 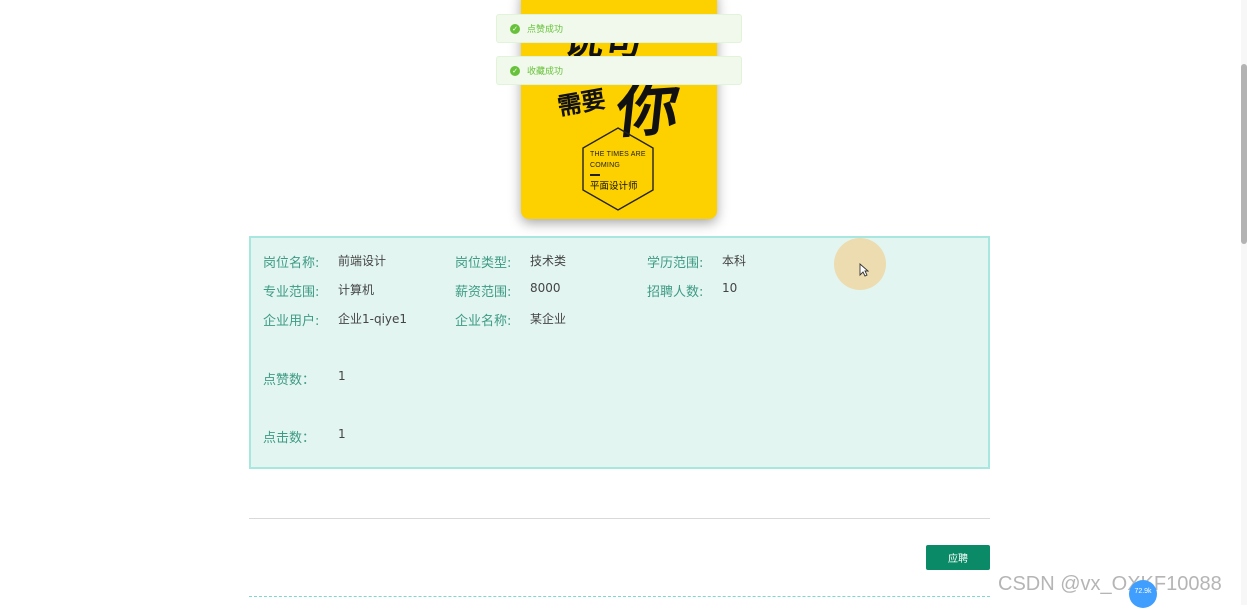 I want to click on salary-value: 8000, so click(x=545, y=288).